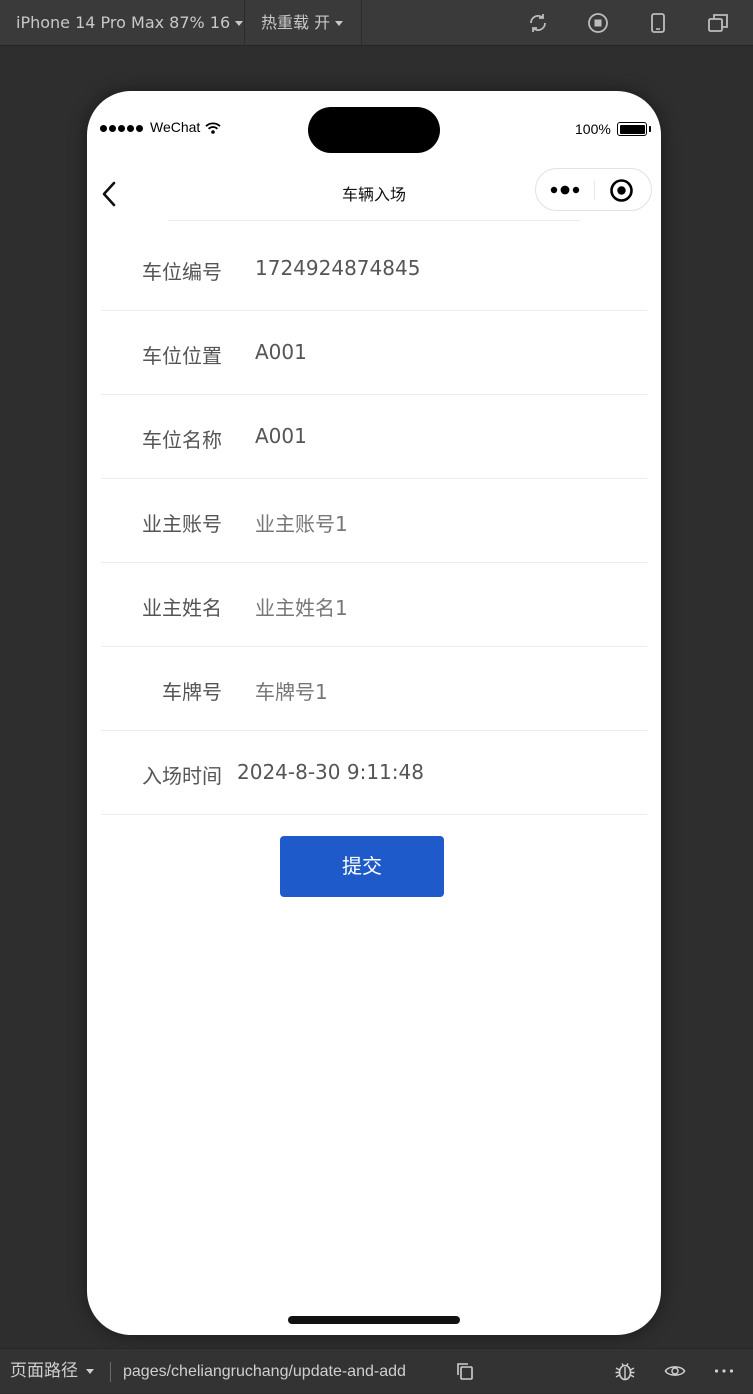 The width and height of the screenshot is (753, 1394). What do you see at coordinates (374, 194) in the screenshot?
I see `navigation-bar: 车辆入场` at bounding box center [374, 194].